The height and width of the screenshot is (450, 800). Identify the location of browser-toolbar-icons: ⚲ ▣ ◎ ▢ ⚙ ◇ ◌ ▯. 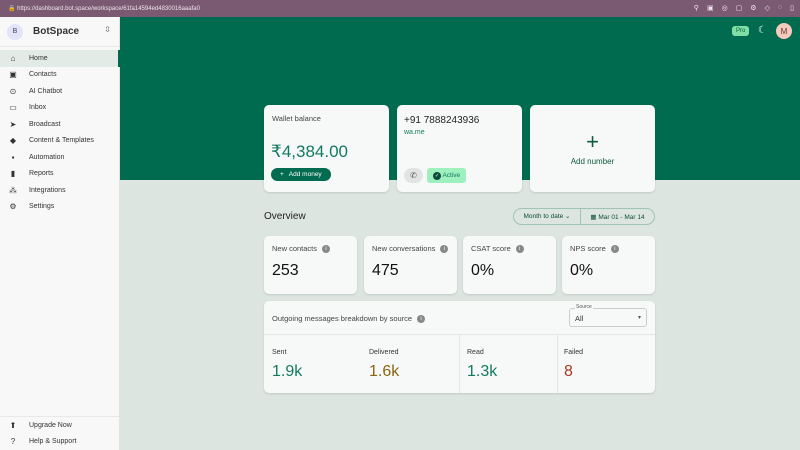
(744, 8).